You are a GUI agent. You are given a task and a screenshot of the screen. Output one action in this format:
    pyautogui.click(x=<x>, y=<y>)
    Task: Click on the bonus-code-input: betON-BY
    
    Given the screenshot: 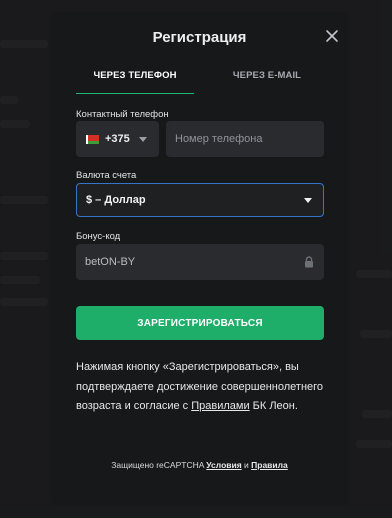 What is the action you would take?
    pyautogui.click(x=200, y=262)
    